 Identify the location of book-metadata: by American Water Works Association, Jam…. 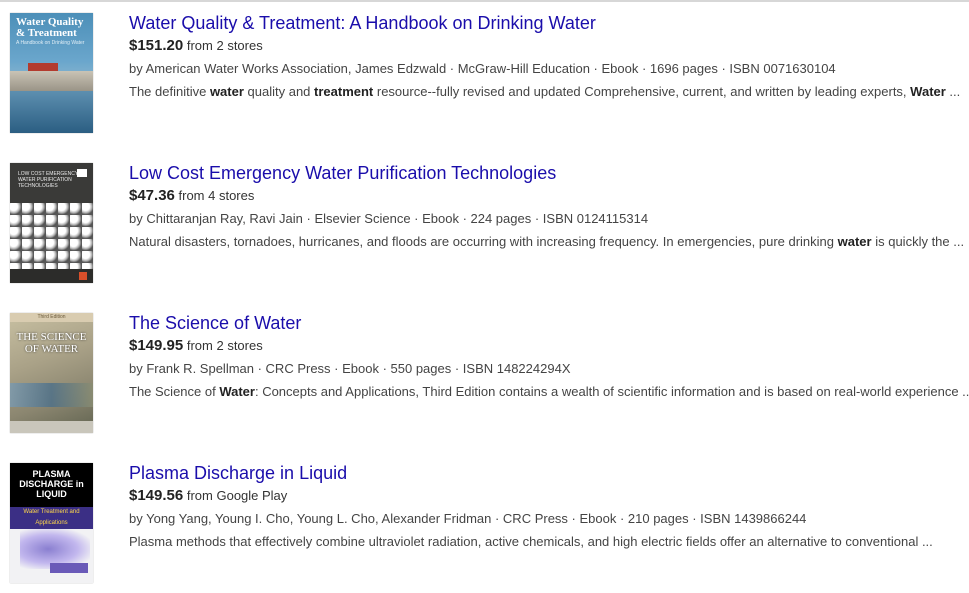
(482, 68).